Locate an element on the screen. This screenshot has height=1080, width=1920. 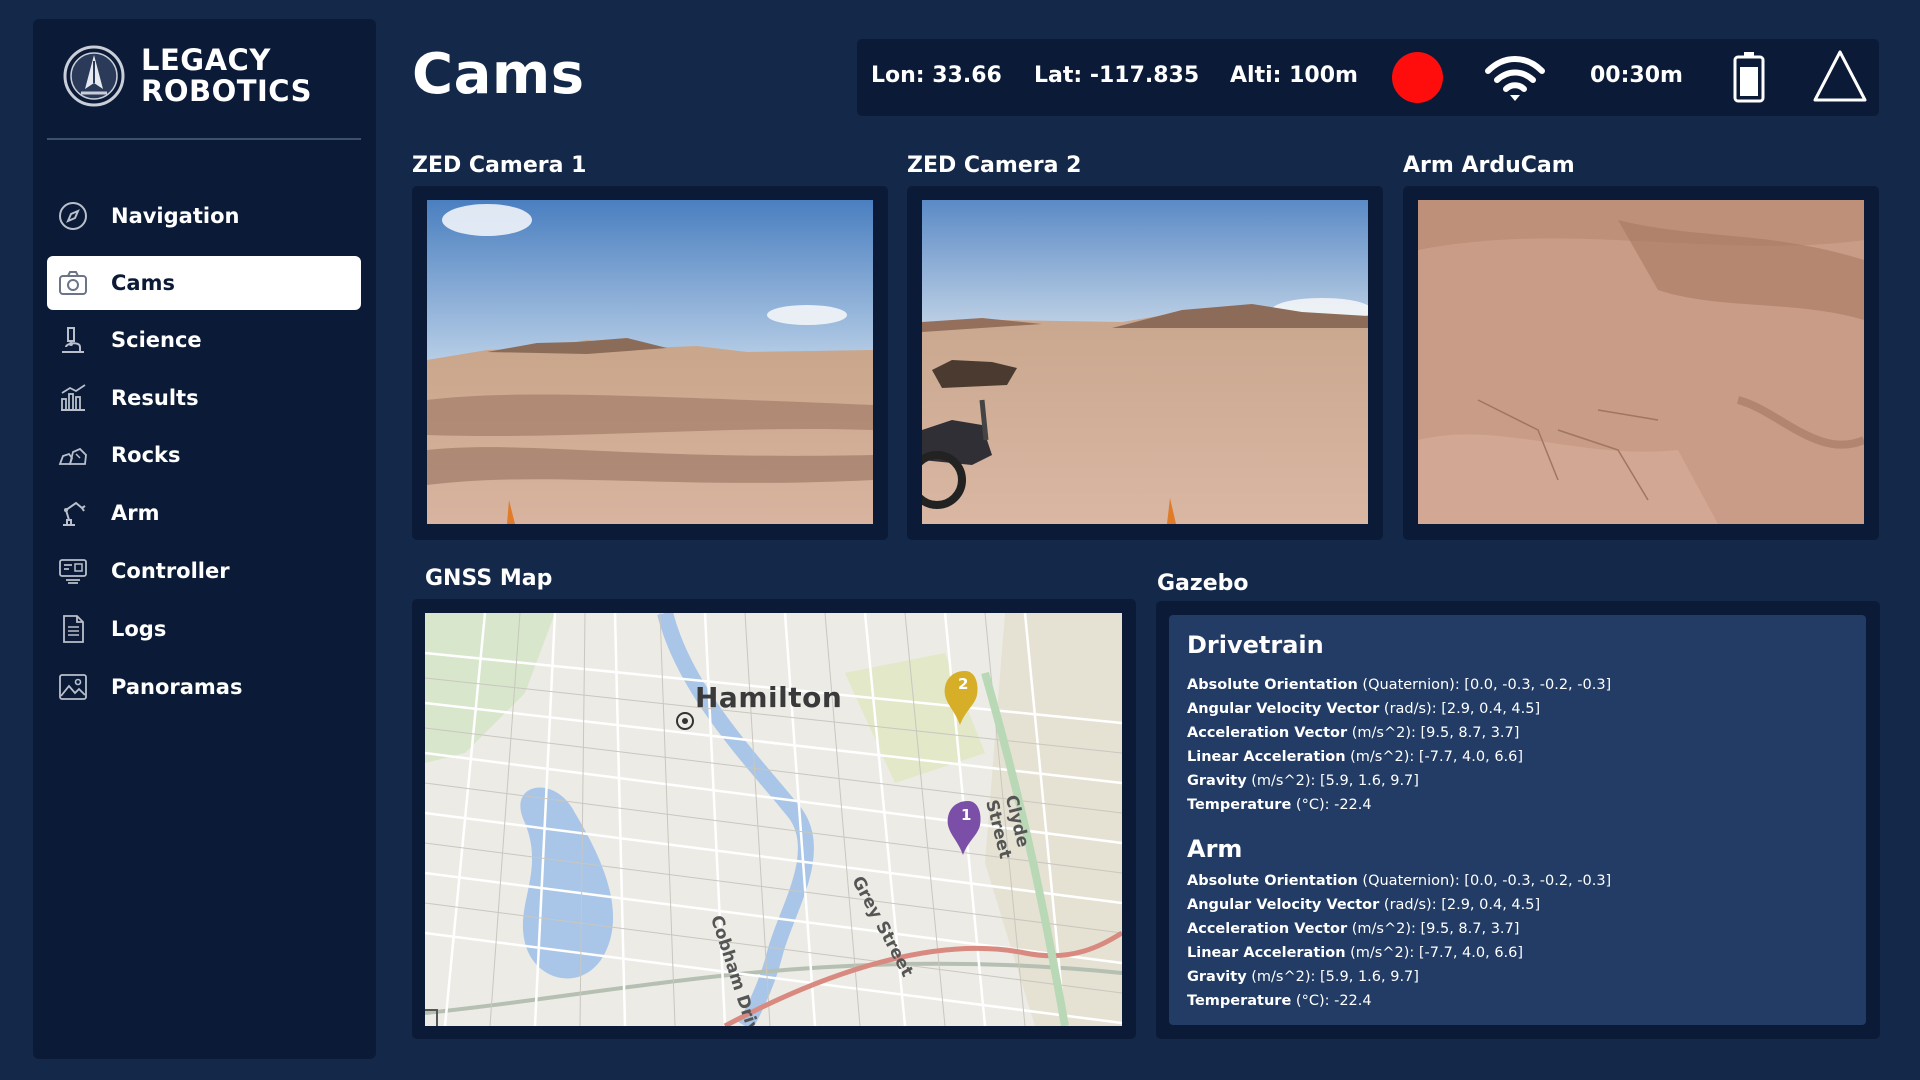
brand-name: LEGACY ROBOTICS is located at coordinates (226, 76).